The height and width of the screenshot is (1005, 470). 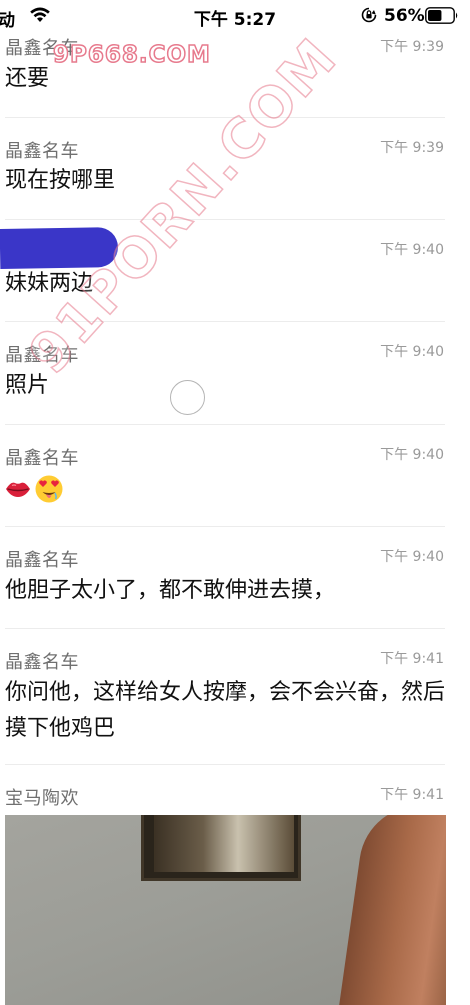 I want to click on heart-eyes-drooling-emoji, so click(x=49, y=489).